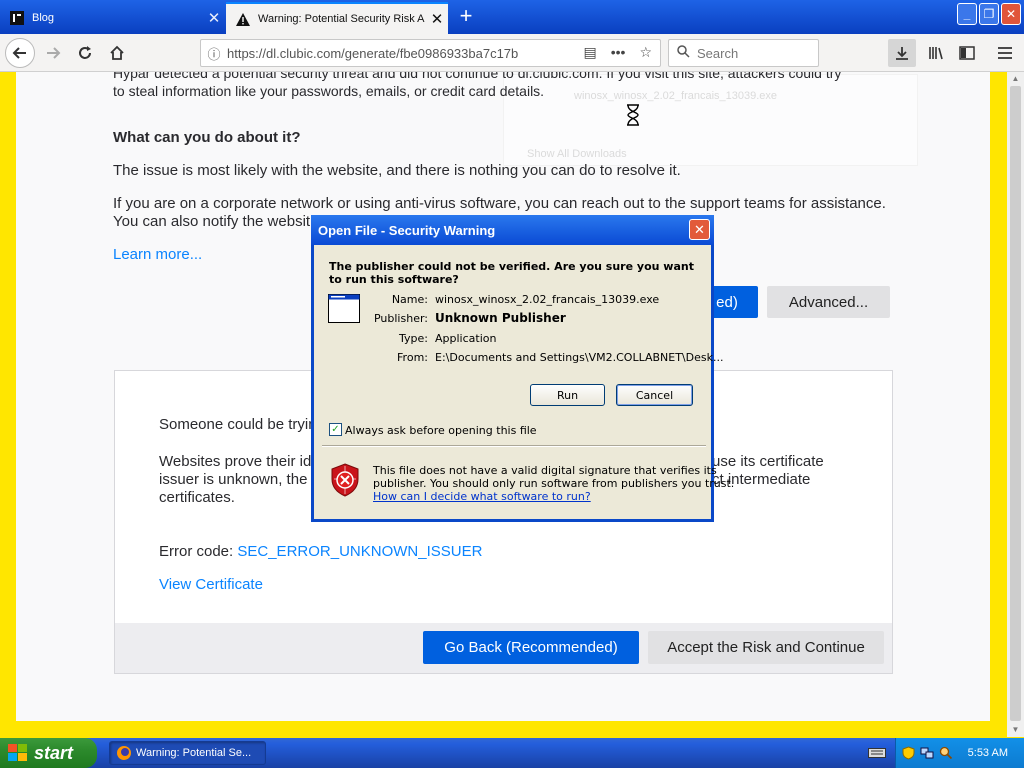 The width and height of the screenshot is (1024, 768). Describe the element at coordinates (766, 647) in the screenshot. I see `accept-risk-button: Accept the Risk and Continue` at that location.